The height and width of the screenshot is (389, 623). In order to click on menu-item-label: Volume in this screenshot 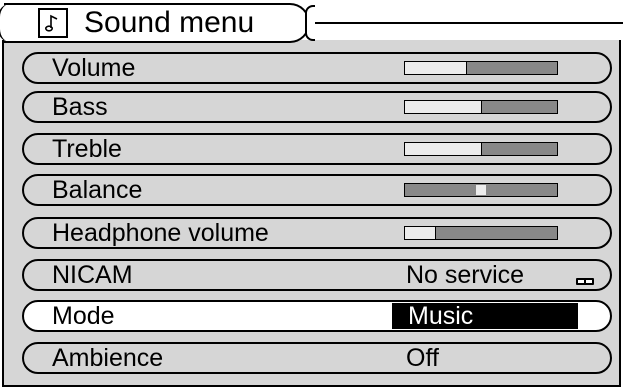, I will do `click(94, 68)`.